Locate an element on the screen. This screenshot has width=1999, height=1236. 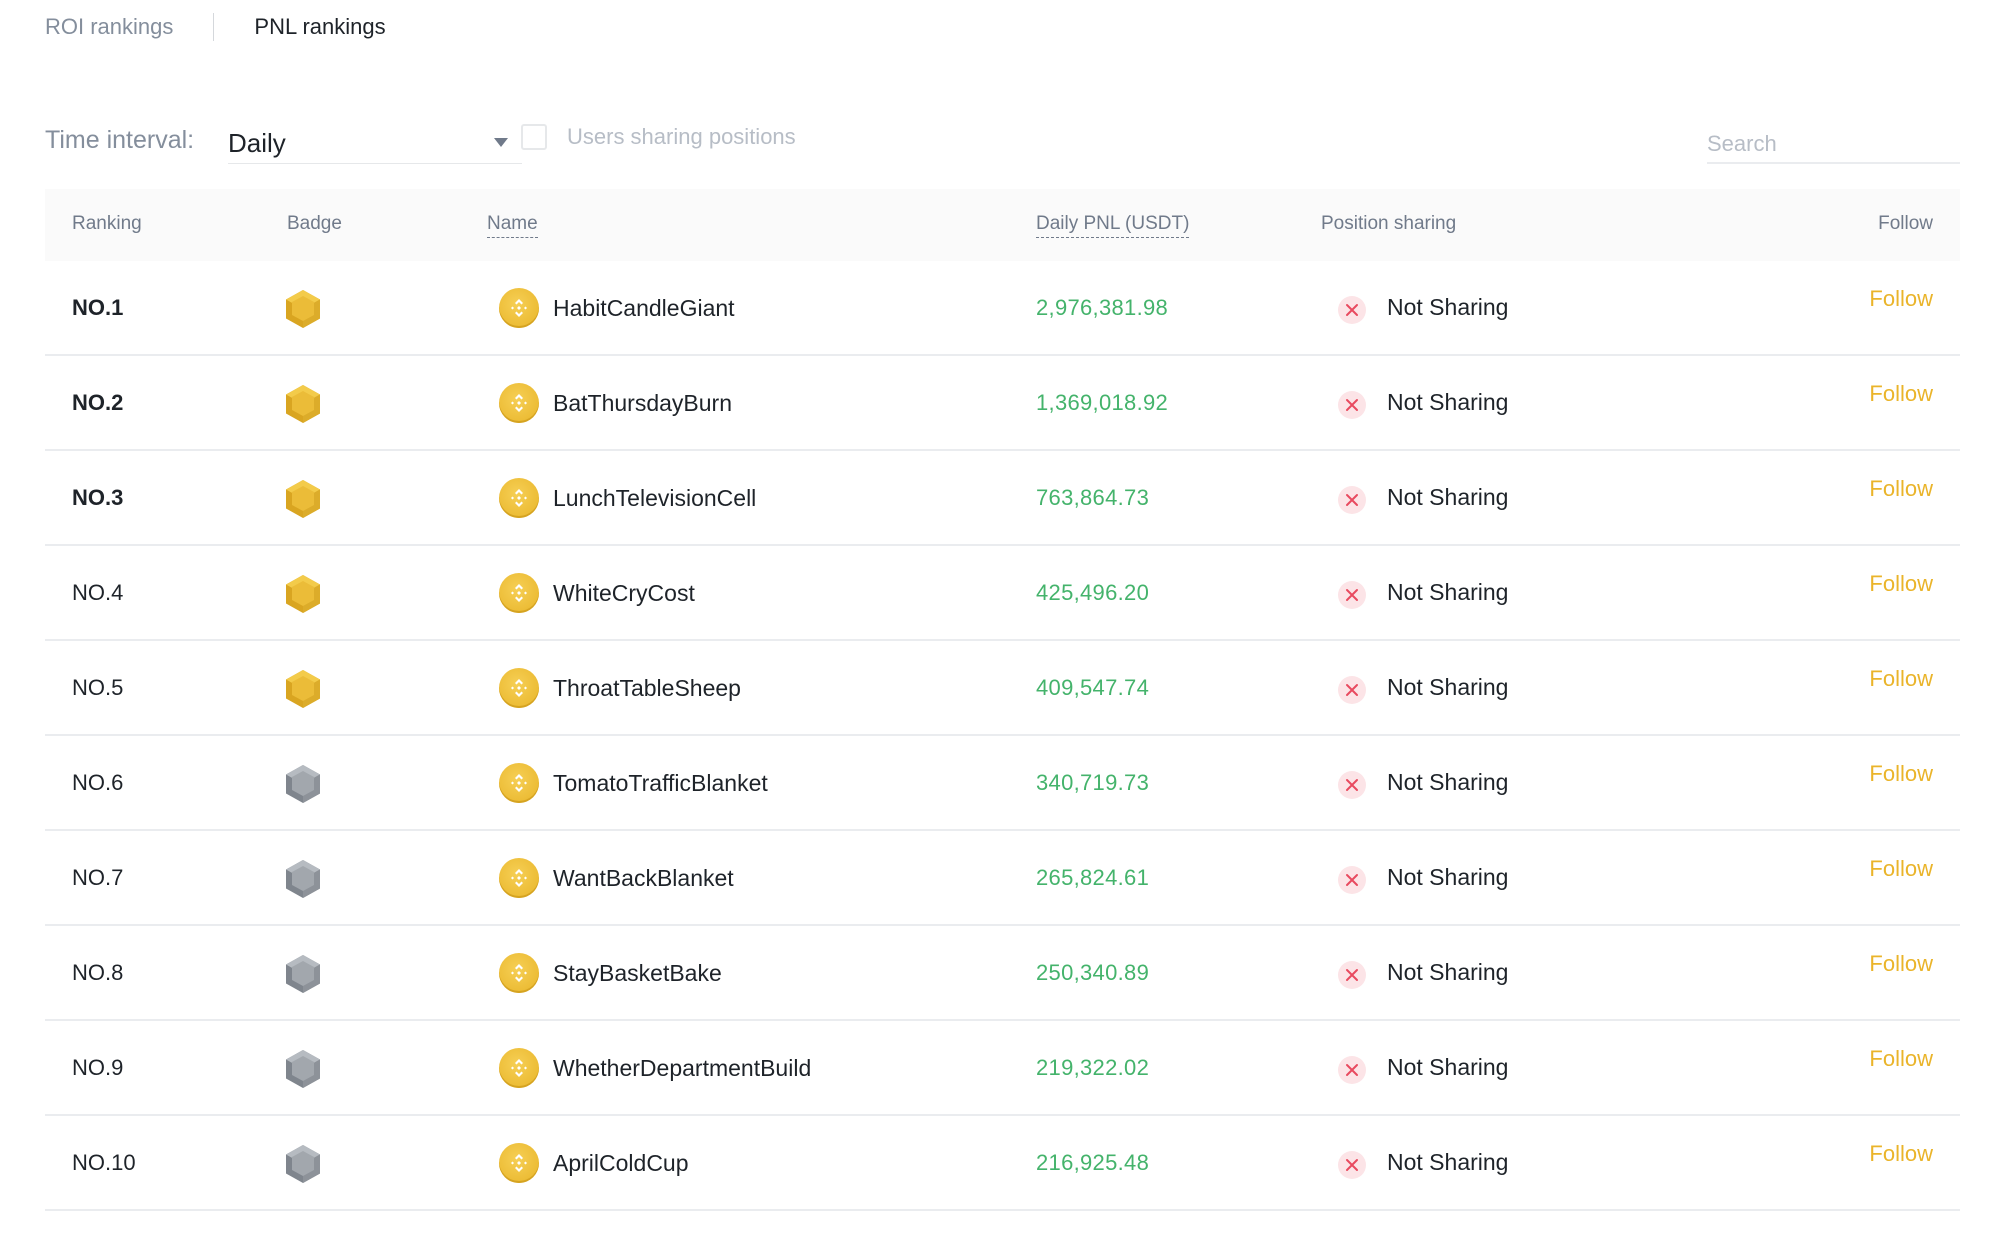
header-badge: Badge is located at coordinates (314, 223).